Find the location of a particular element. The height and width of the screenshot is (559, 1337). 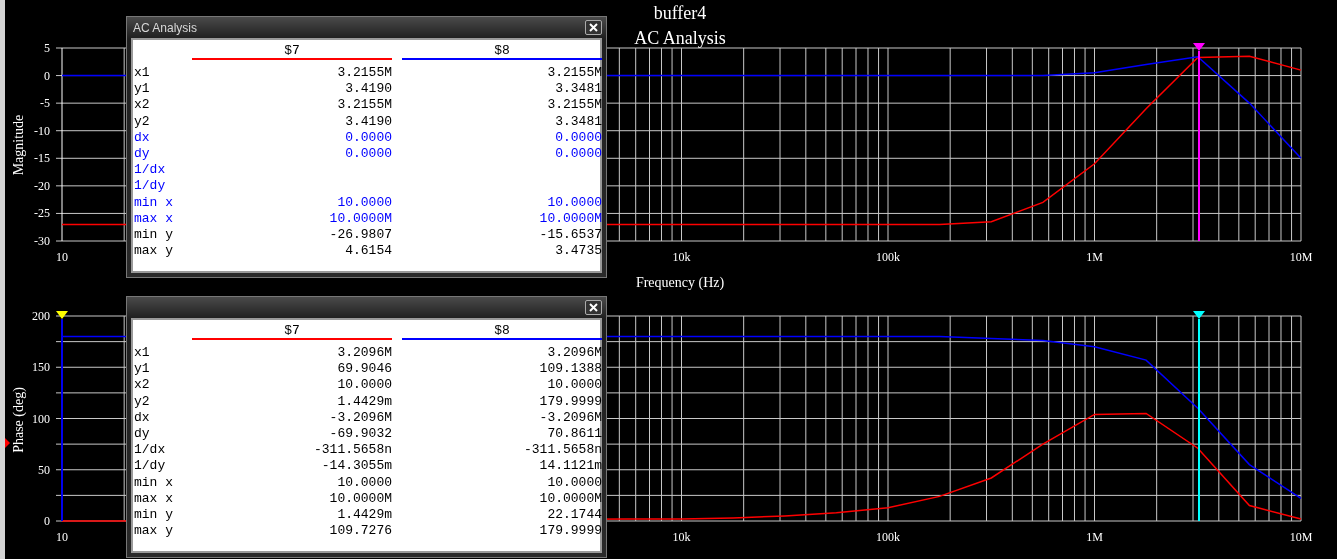

table-cell-text: 109.7276 is located at coordinates (360, 531).